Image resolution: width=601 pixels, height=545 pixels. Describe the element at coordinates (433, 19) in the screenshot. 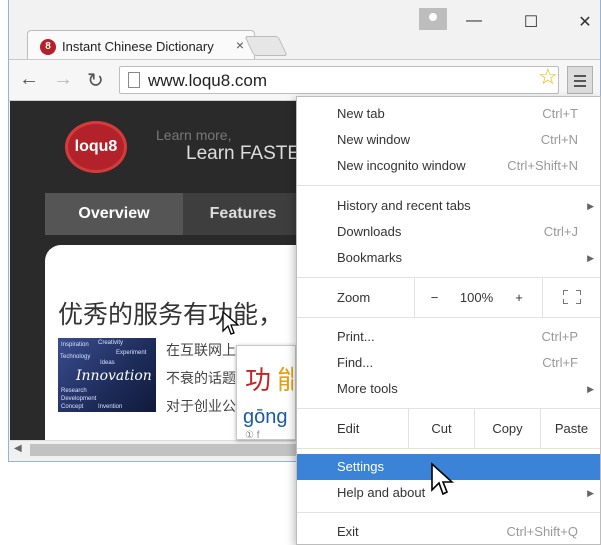

I see `profile-icon` at that location.